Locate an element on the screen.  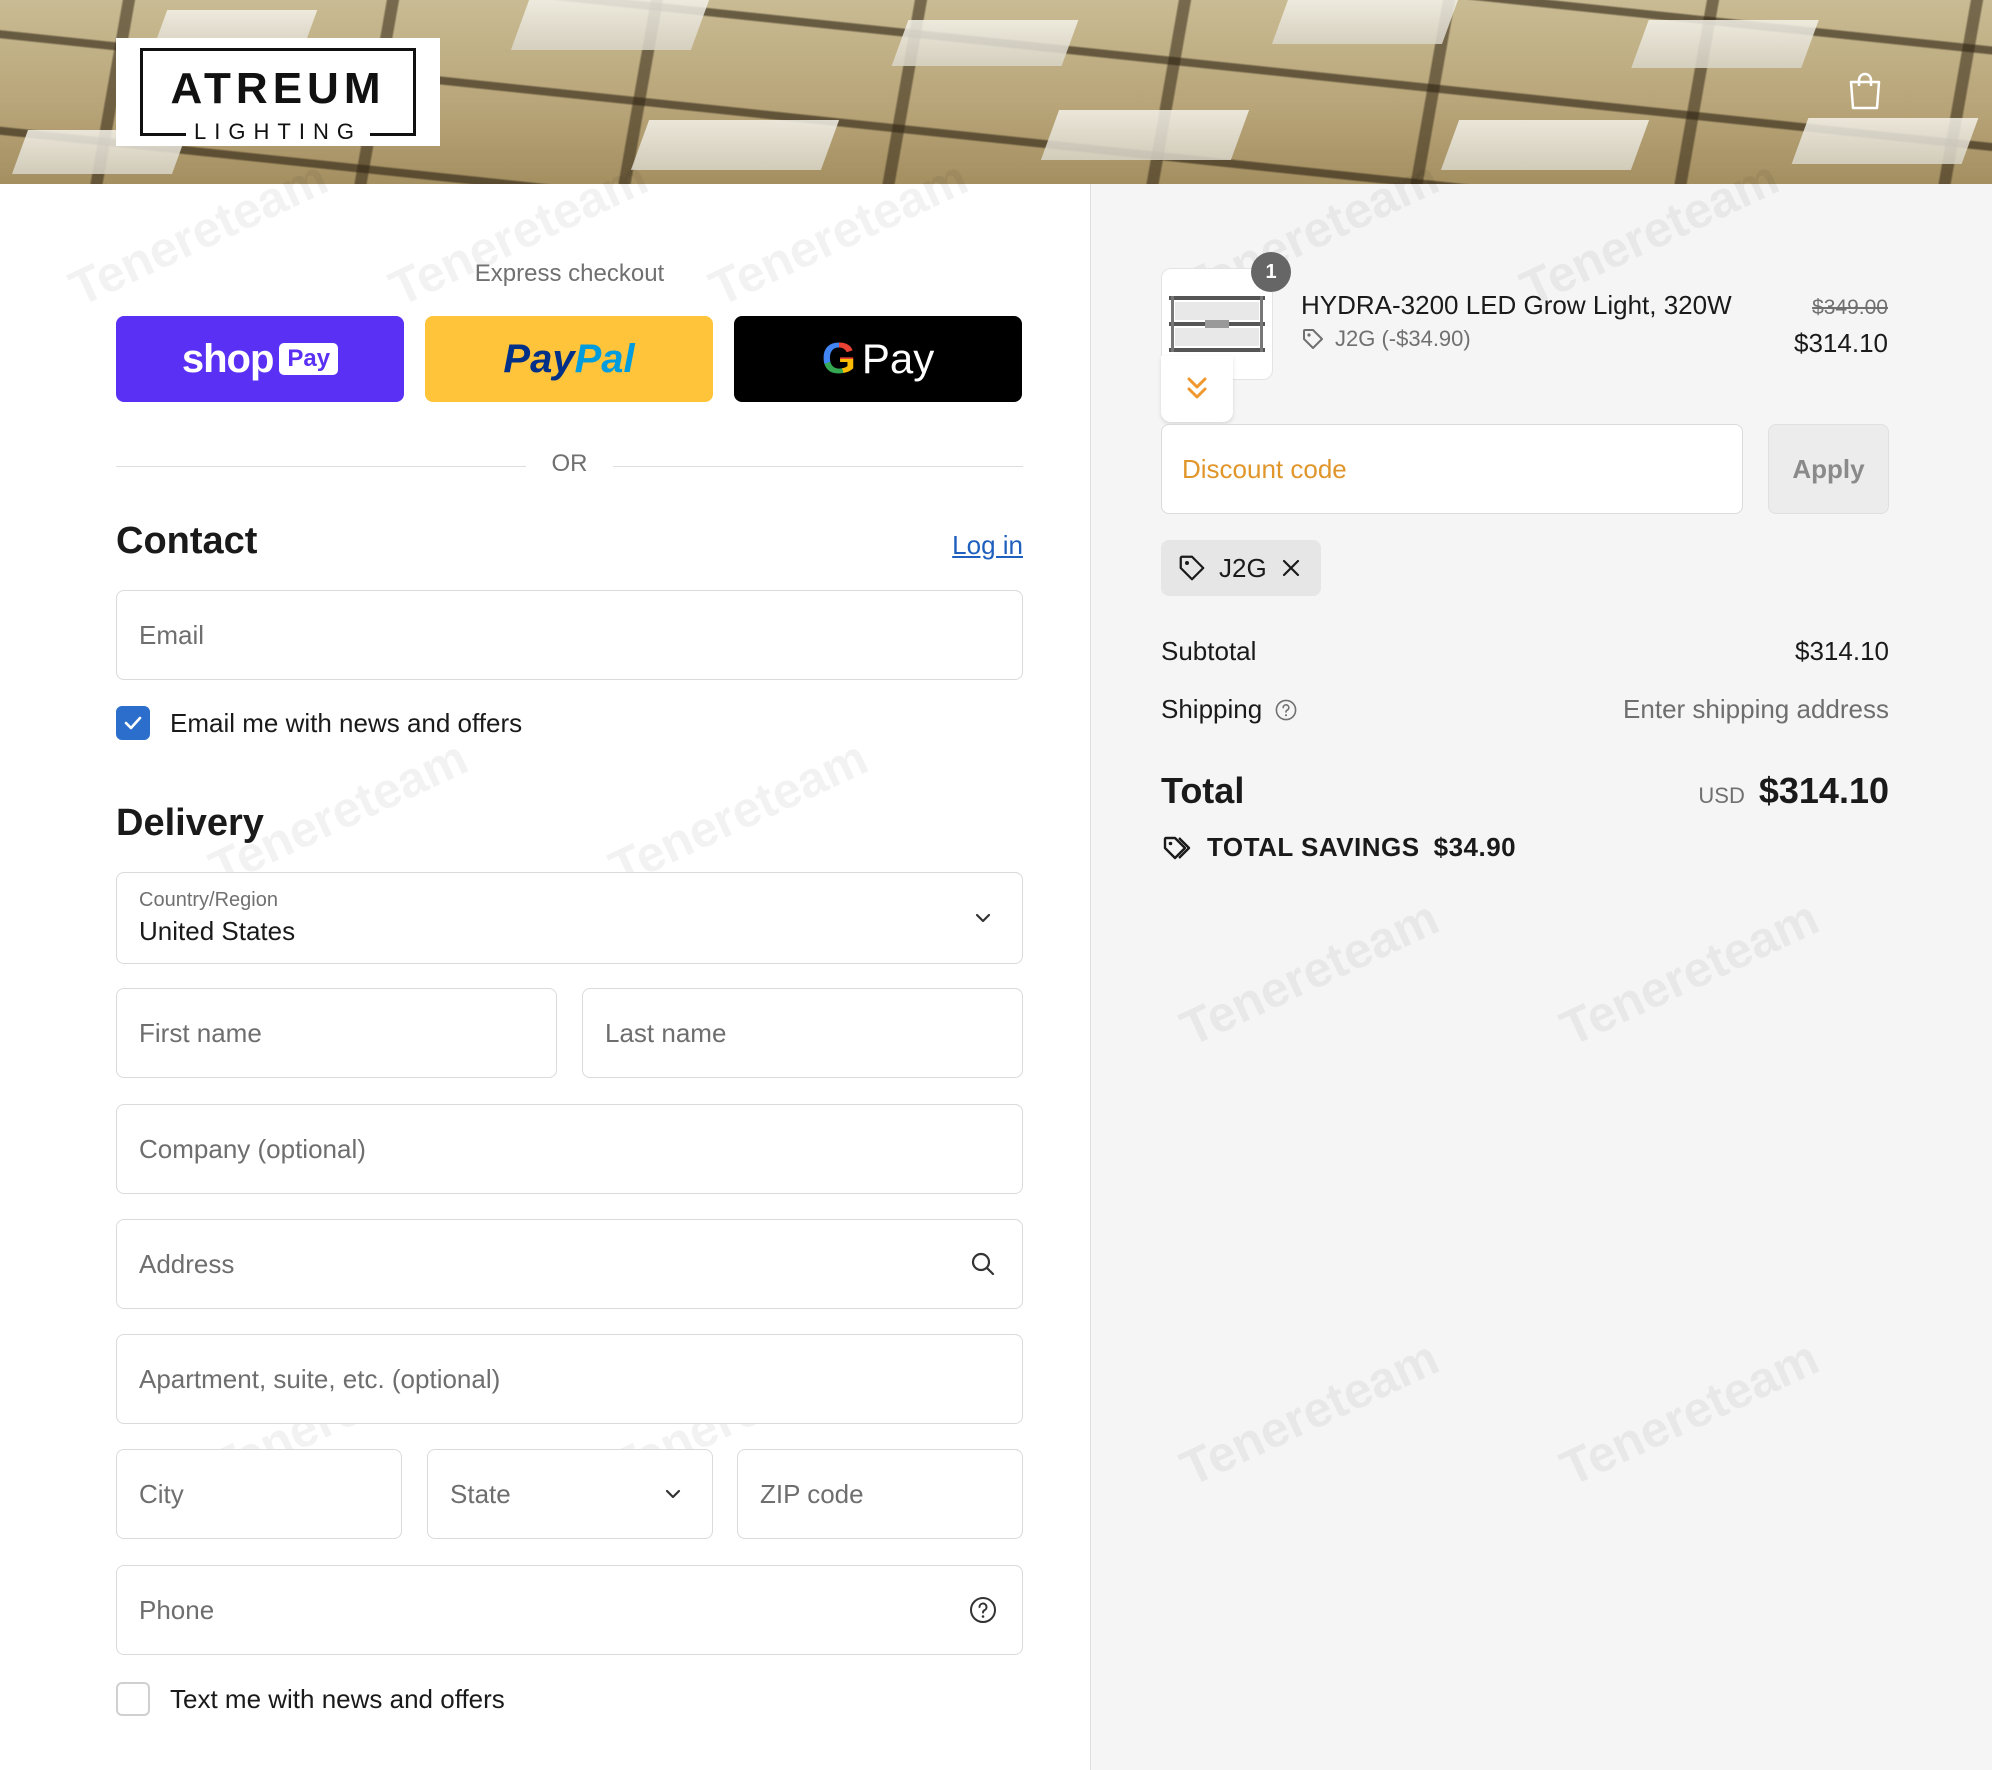
last-name-placeholder: Last name is located at coordinates (666, 1032).